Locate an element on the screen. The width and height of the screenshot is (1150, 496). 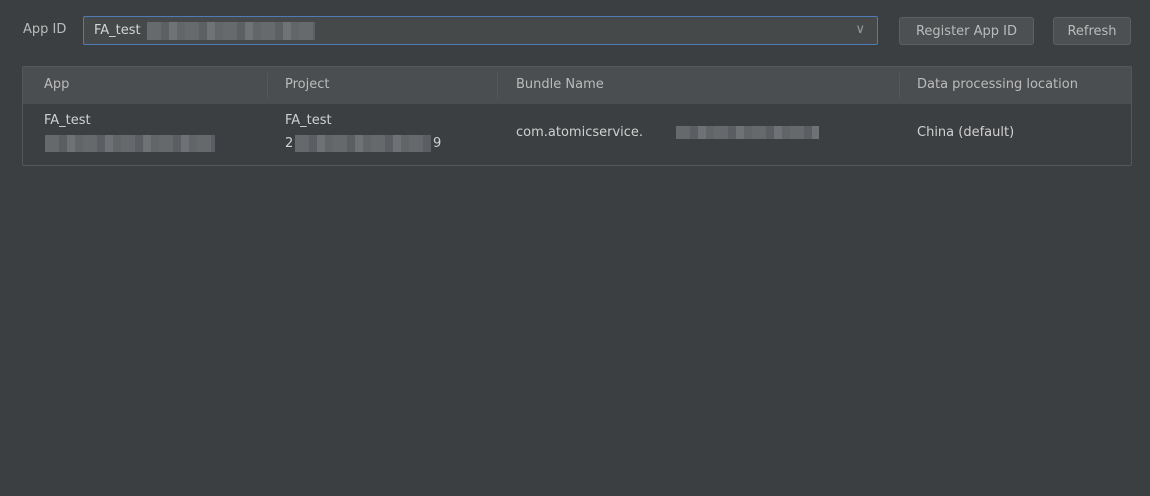
chevron-down-icon: ∨ is located at coordinates (860, 29).